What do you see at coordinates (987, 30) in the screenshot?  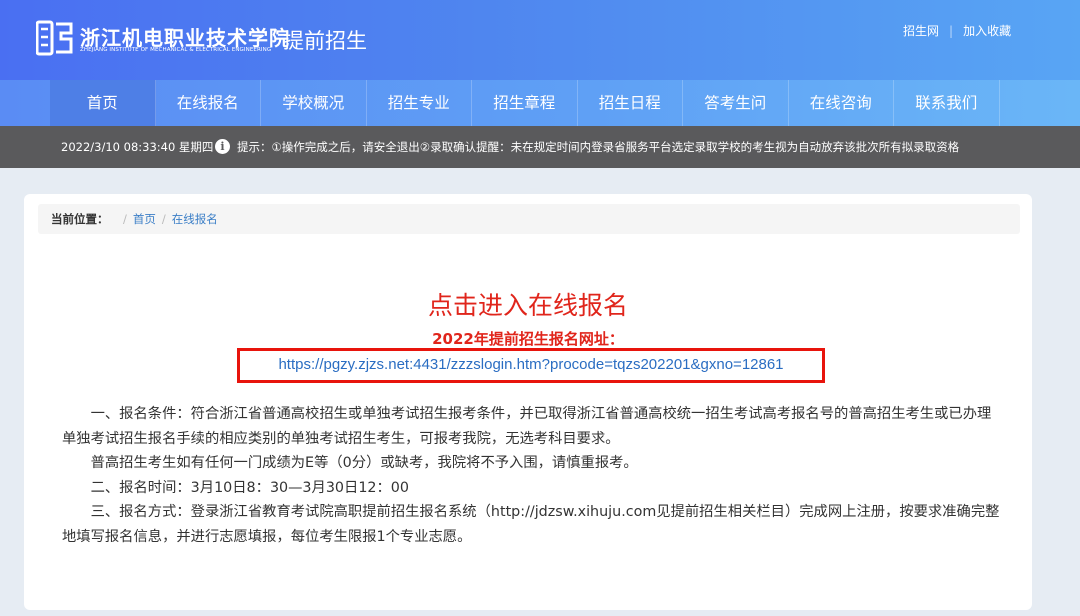 I see `top-link-bookmark: 加入收藏` at bounding box center [987, 30].